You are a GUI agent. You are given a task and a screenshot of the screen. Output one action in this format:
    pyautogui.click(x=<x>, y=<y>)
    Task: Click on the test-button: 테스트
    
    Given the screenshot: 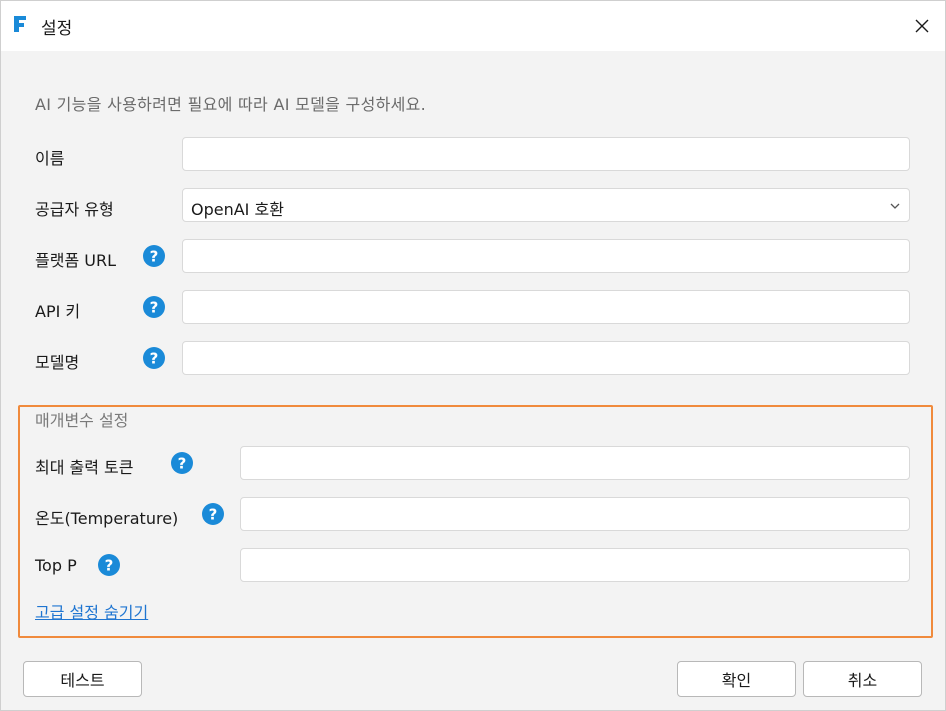 What is the action you would take?
    pyautogui.click(x=82, y=679)
    